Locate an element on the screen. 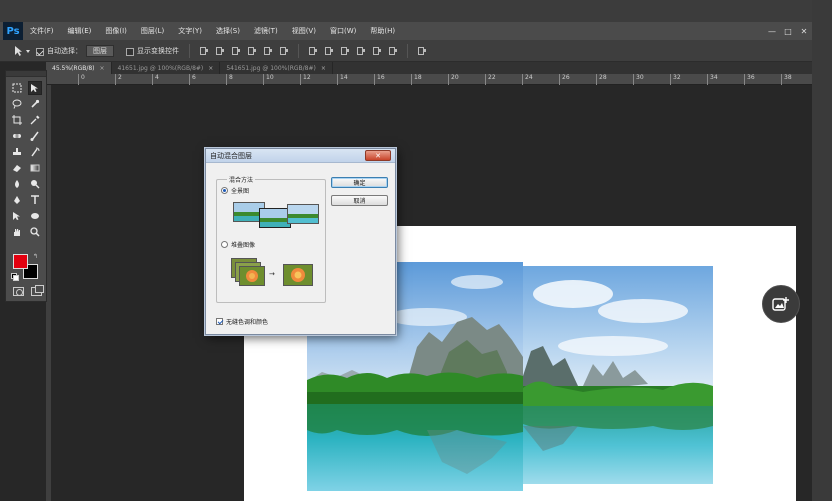 The image size is (832, 501). seamless-tones-checkbox is located at coordinates (219, 321).